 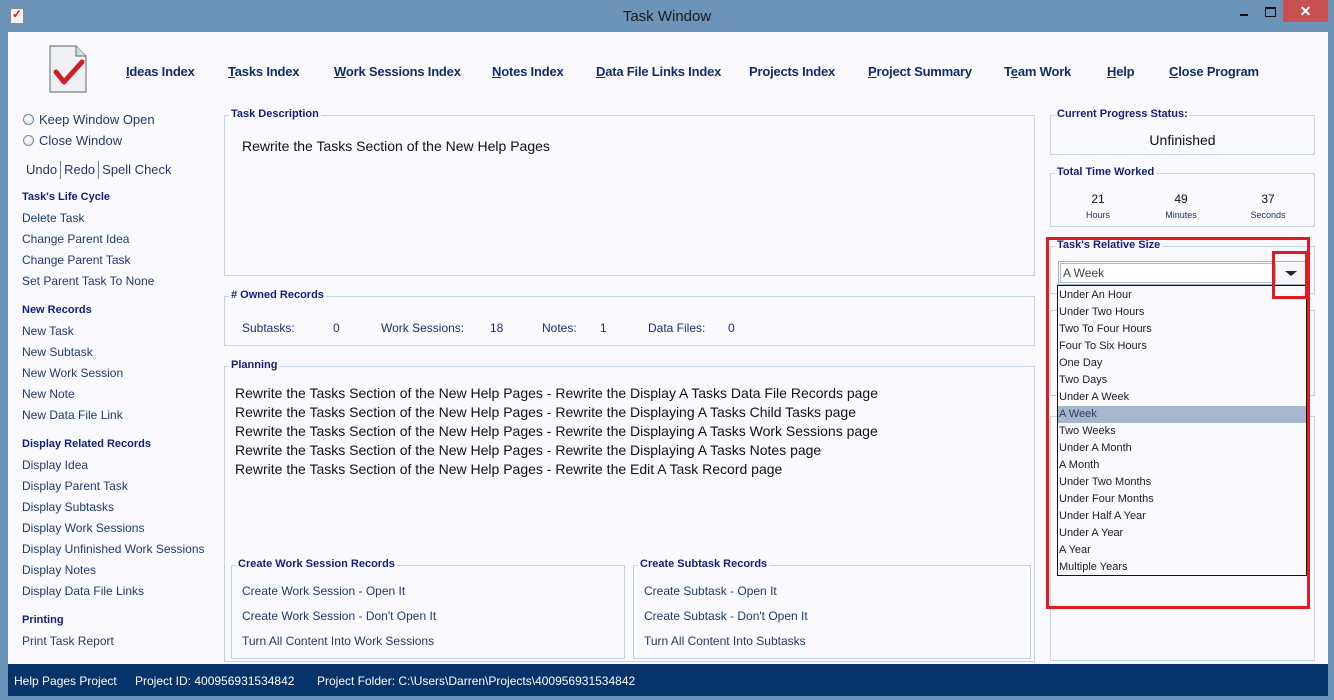 I want to click on nav-team-work: Team Work, so click(x=1037, y=71).